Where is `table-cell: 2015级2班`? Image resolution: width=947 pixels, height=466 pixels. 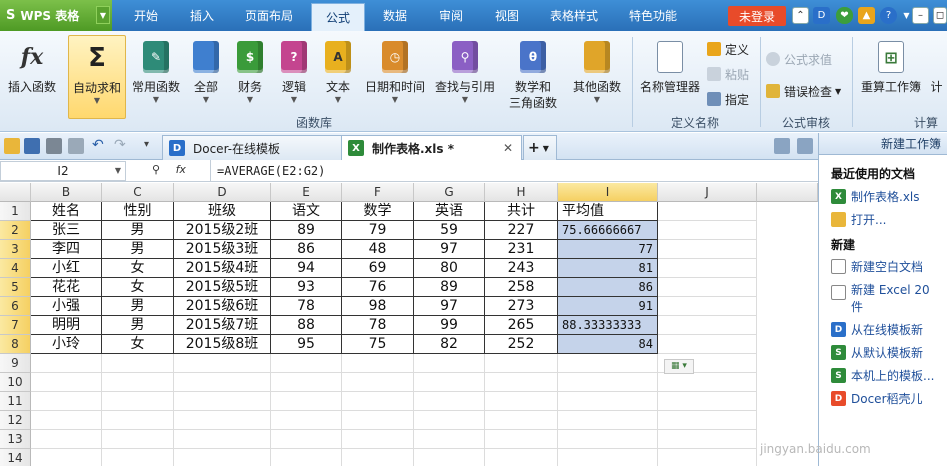 table-cell: 2015级2班 is located at coordinates (222, 230).